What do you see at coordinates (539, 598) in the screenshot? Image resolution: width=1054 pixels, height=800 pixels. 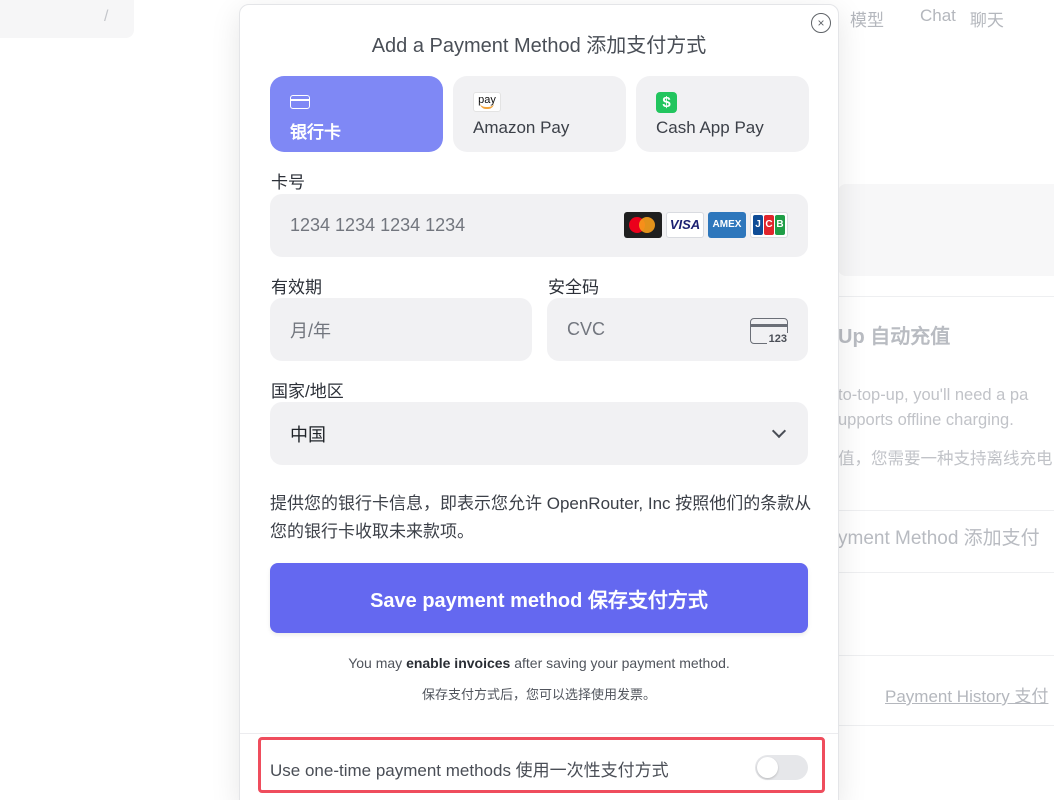 I see `save-payment-method-button: Save payment method 保存支付方式` at bounding box center [539, 598].